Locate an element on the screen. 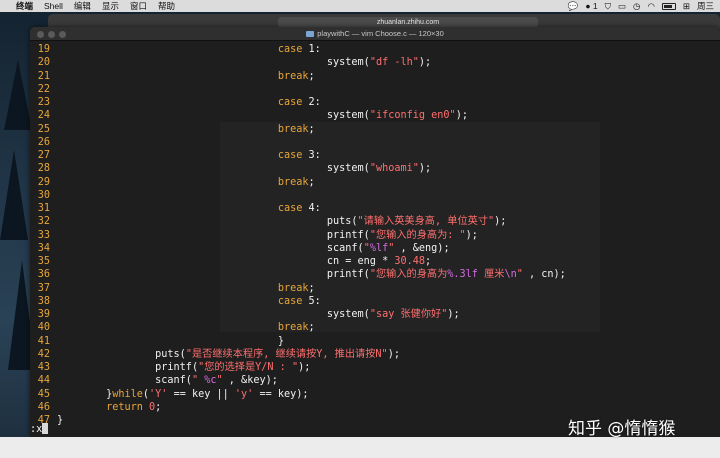  code-line: 40 break; is located at coordinates (172, 327).